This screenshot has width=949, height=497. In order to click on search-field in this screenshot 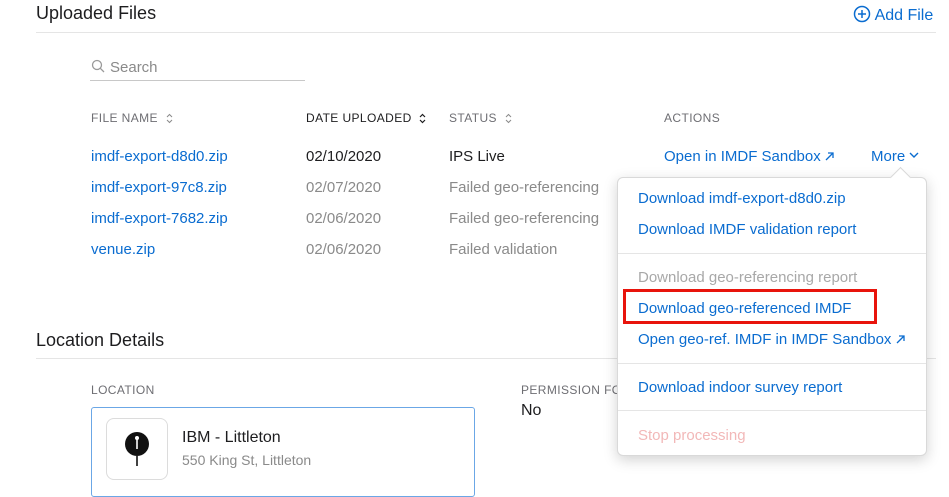, I will do `click(197, 67)`.